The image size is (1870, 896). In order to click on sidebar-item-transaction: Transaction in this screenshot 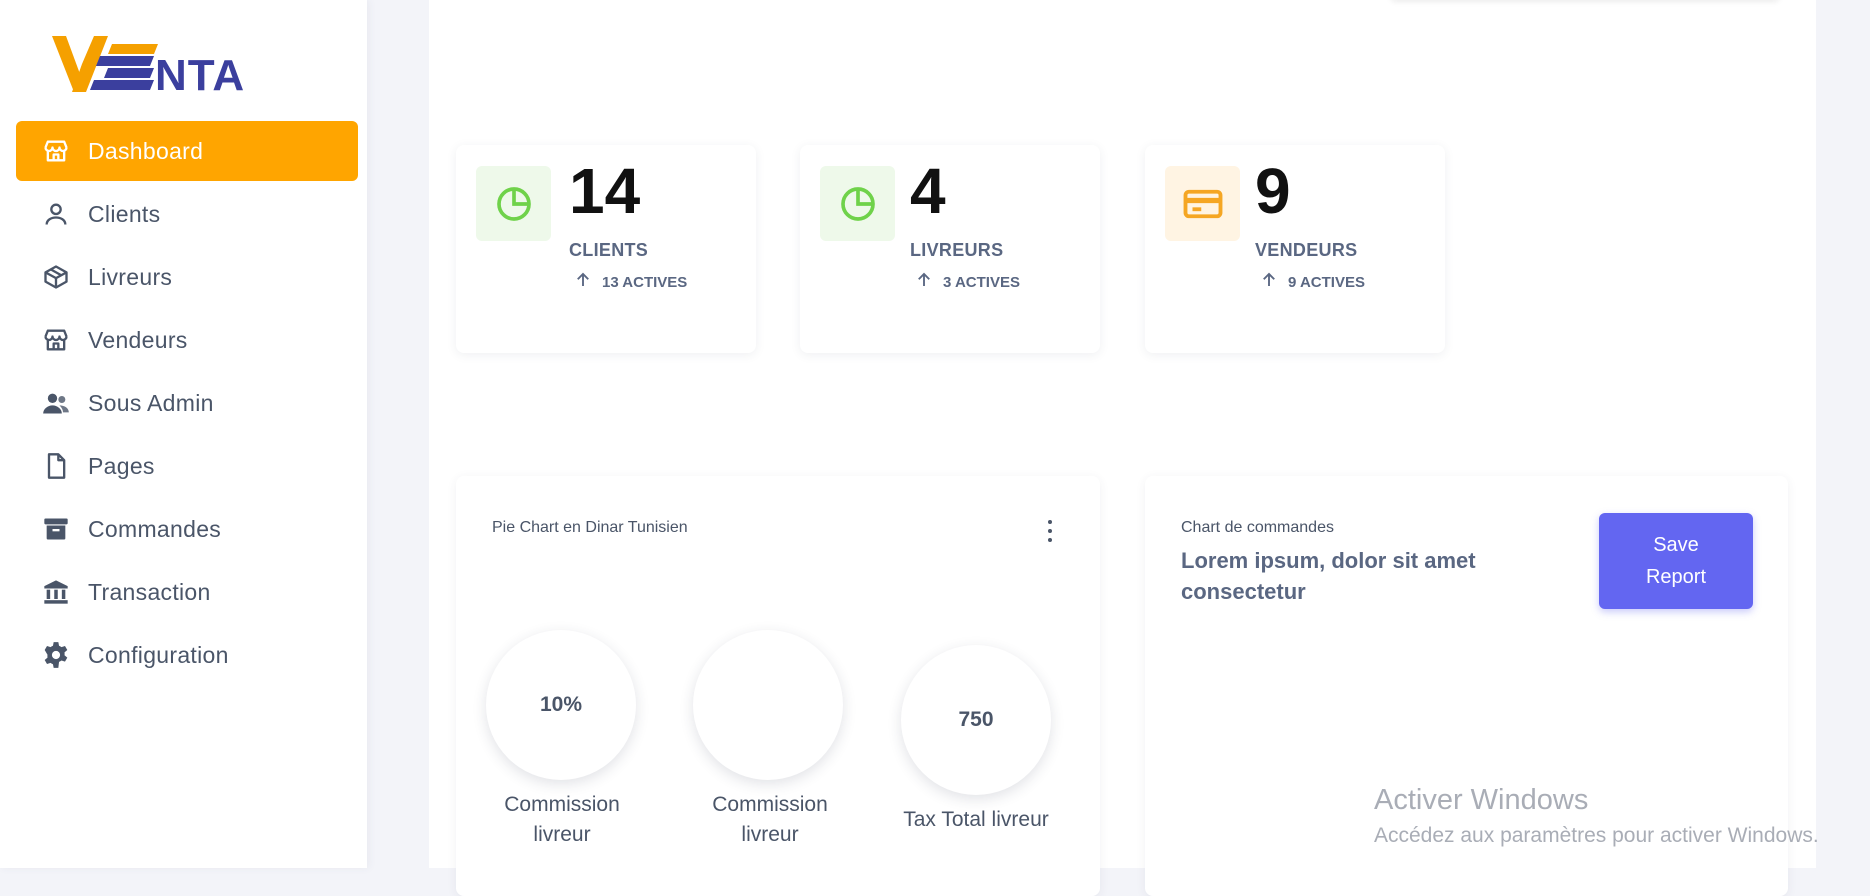, I will do `click(187, 592)`.